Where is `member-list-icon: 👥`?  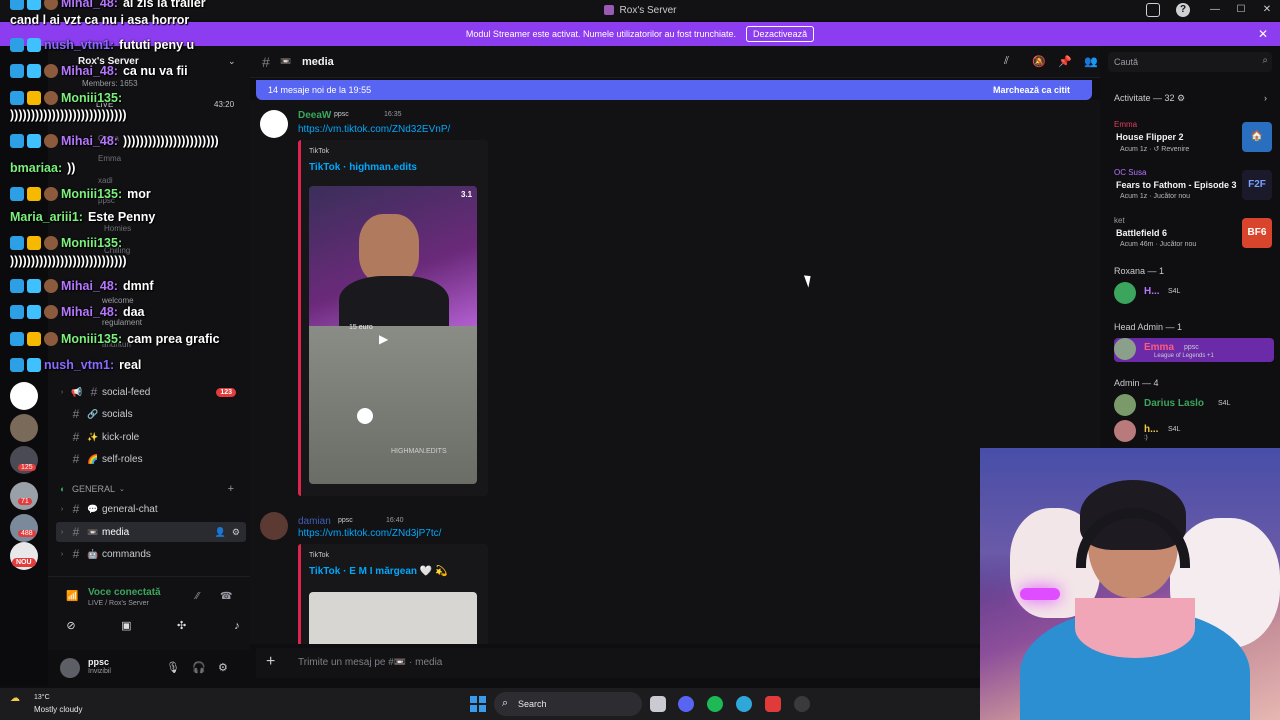
member-list-icon: 👥 is located at coordinates (1091, 61).